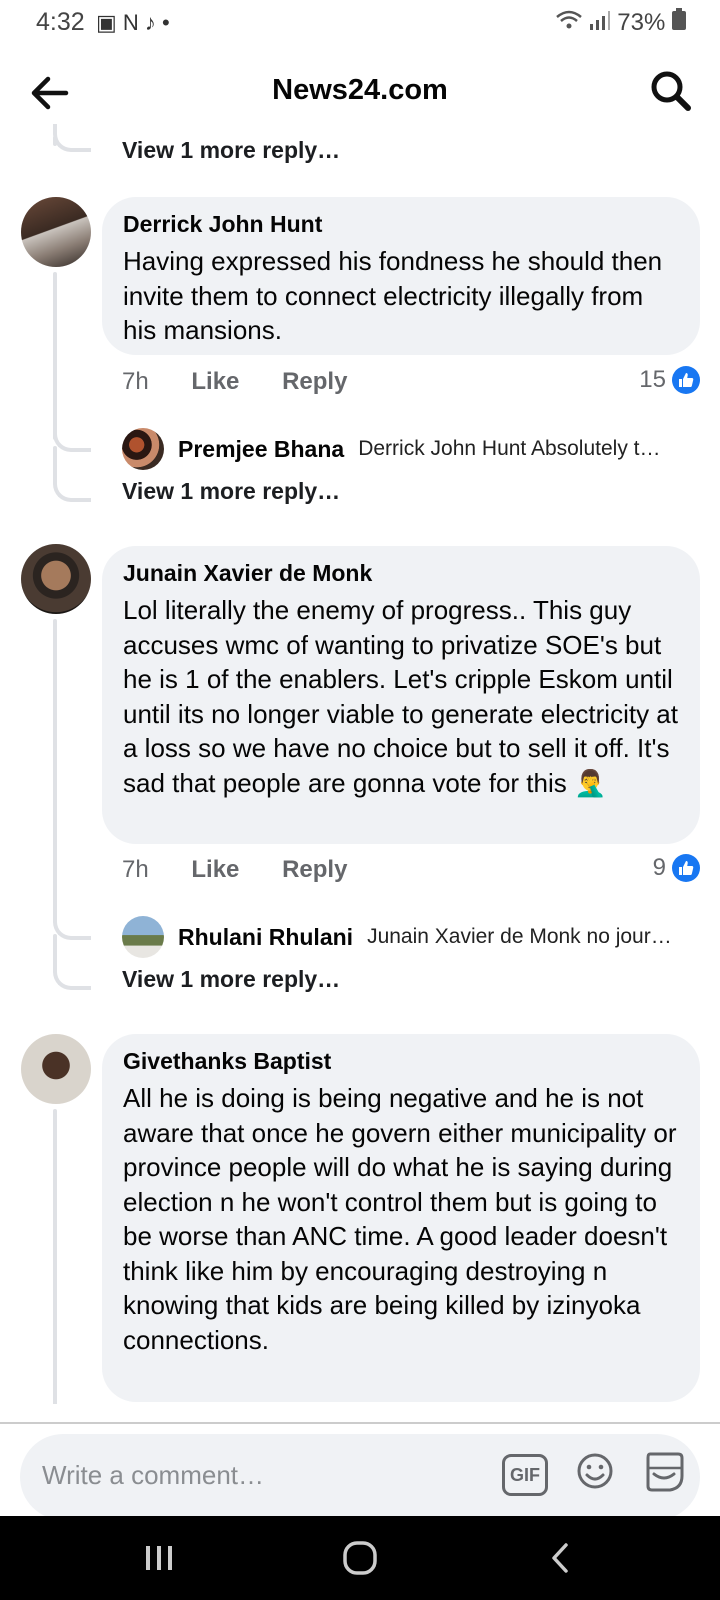 The width and height of the screenshot is (720, 1600). I want to click on reaction-count: 9, so click(676, 868).